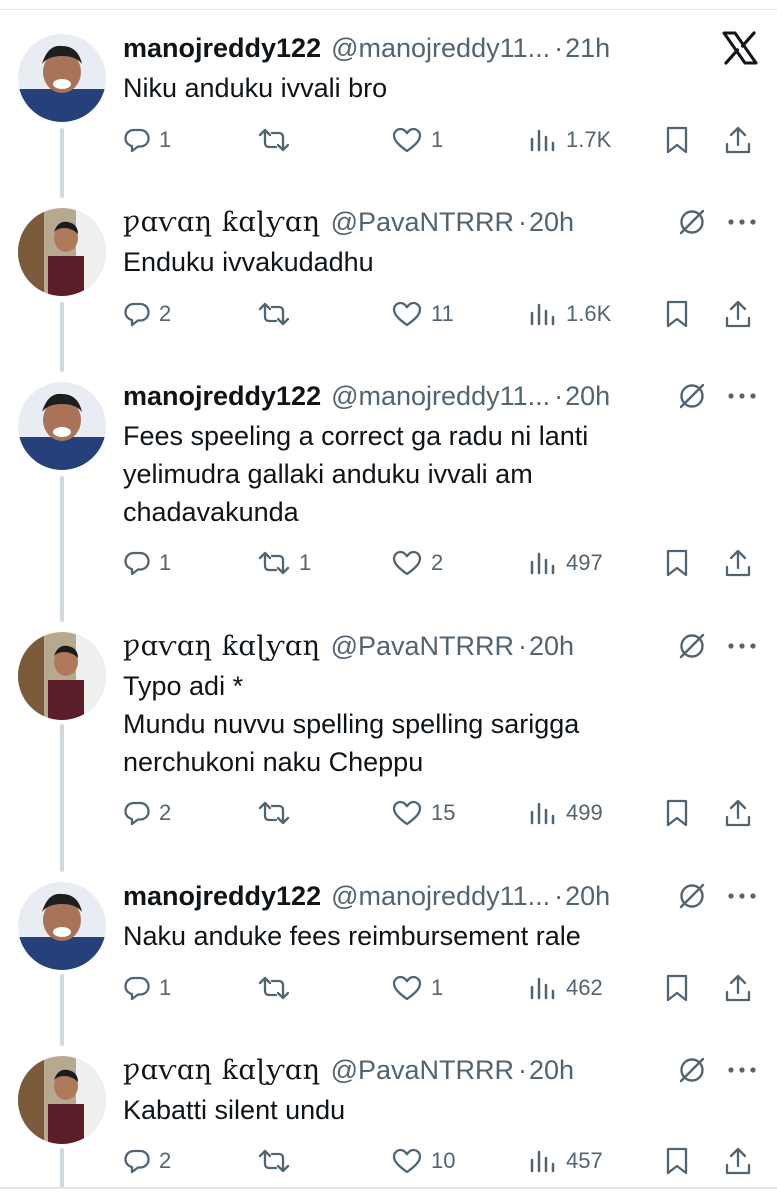  What do you see at coordinates (543, 813) in the screenshot?
I see `analytics-icon` at bounding box center [543, 813].